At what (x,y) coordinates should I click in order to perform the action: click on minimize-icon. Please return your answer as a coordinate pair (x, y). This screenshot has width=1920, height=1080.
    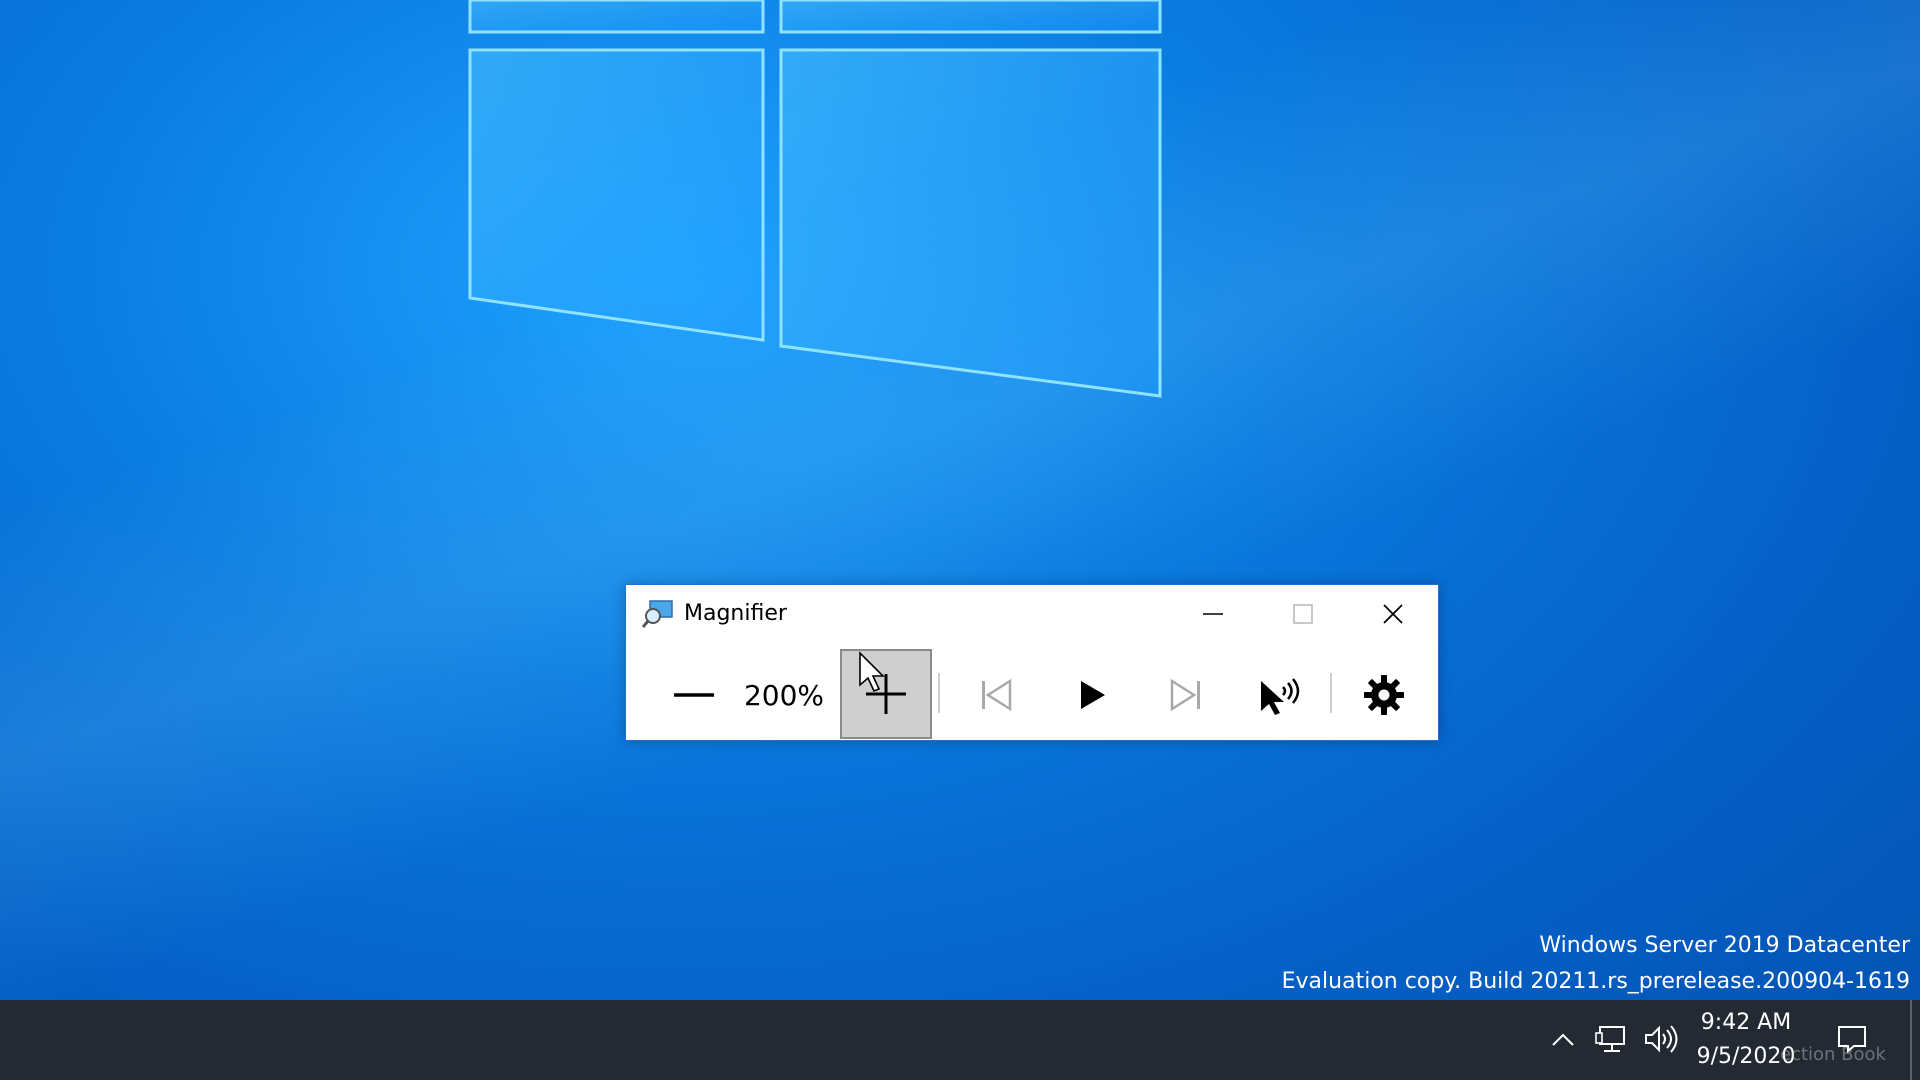
    Looking at the image, I should click on (1213, 614).